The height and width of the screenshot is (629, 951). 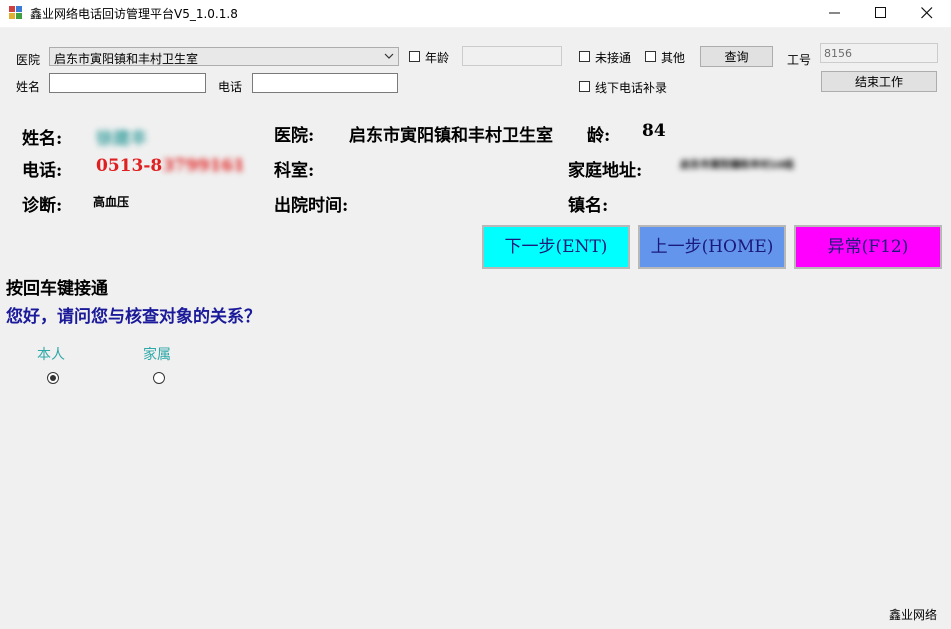 I want to click on offline-checkbox, so click(x=584, y=86).